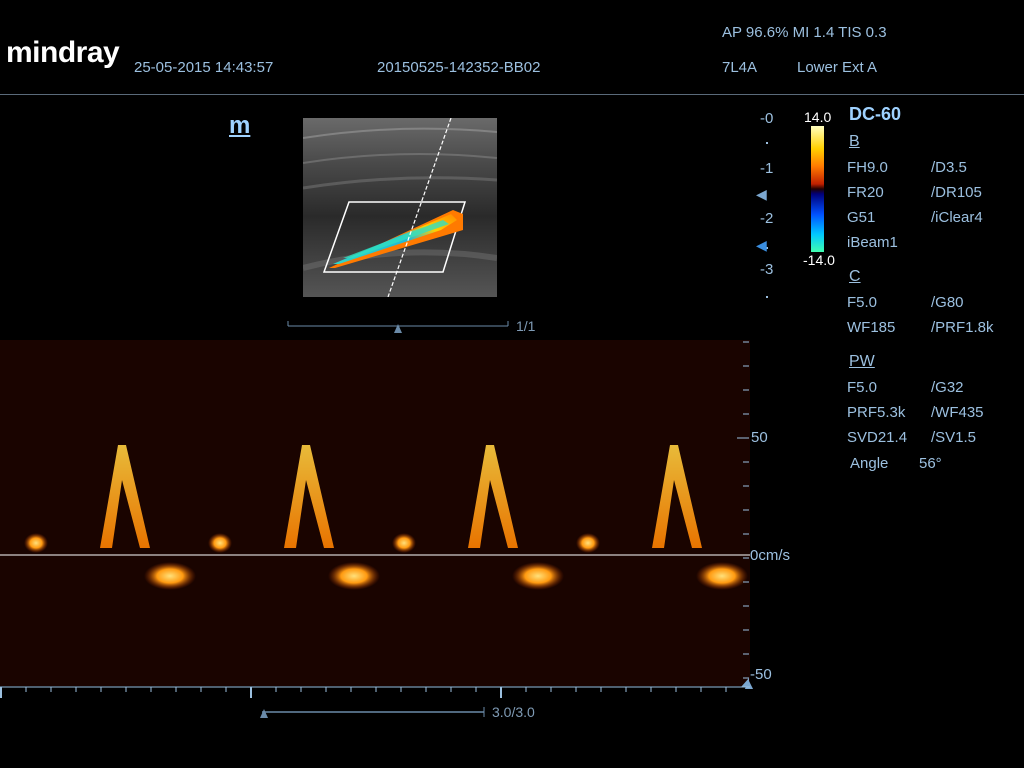  What do you see at coordinates (761, 245) in the screenshot?
I see `sample-gate-marker-icon: ◀` at bounding box center [761, 245].